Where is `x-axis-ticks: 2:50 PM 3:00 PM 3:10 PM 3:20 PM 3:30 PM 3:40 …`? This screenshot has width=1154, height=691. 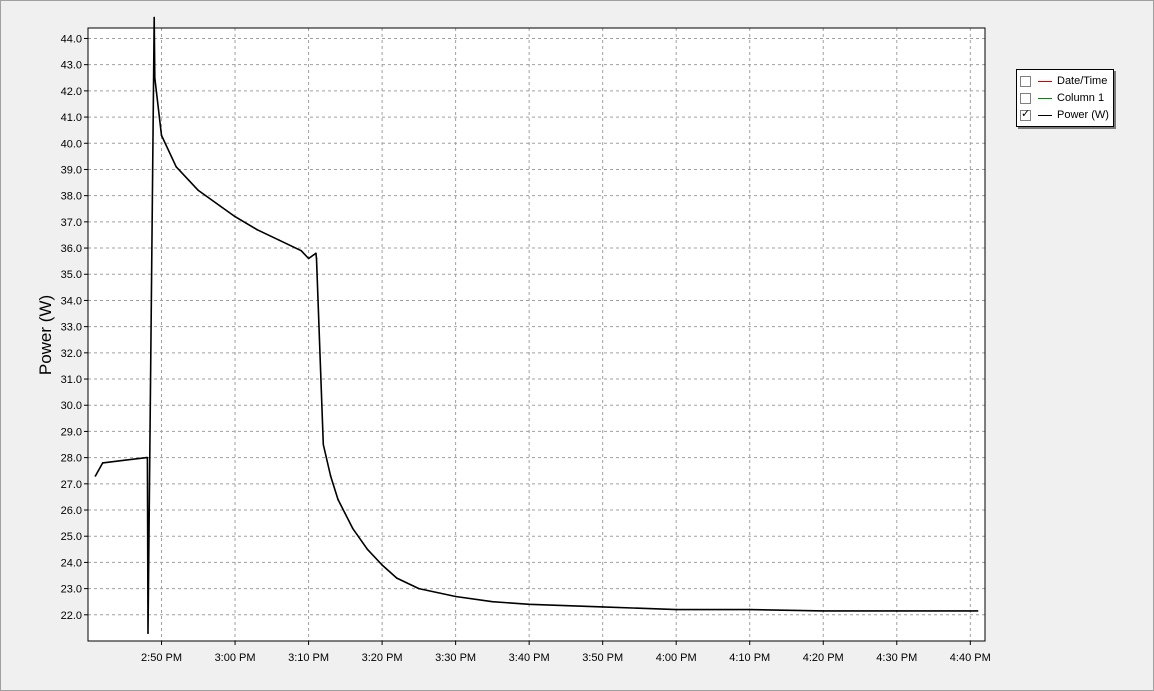 x-axis-ticks: 2:50 PM 3:00 PM 3:10 PM 3:20 PM 3:30 PM 3:40 … is located at coordinates (566, 652).